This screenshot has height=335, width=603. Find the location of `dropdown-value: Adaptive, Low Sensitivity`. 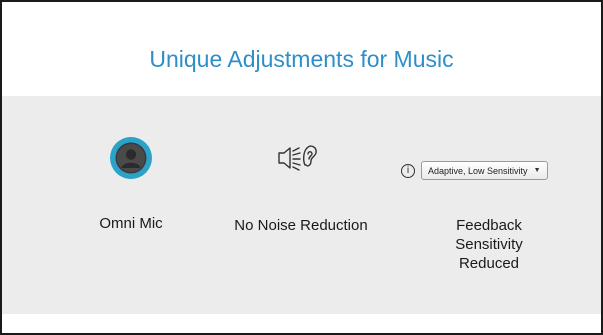

dropdown-value: Adaptive, Low Sensitivity is located at coordinates (478, 170).